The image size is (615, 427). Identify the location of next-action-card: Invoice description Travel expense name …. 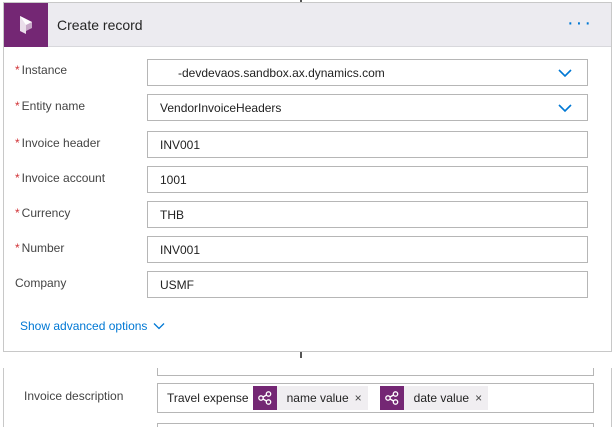
(307, 397).